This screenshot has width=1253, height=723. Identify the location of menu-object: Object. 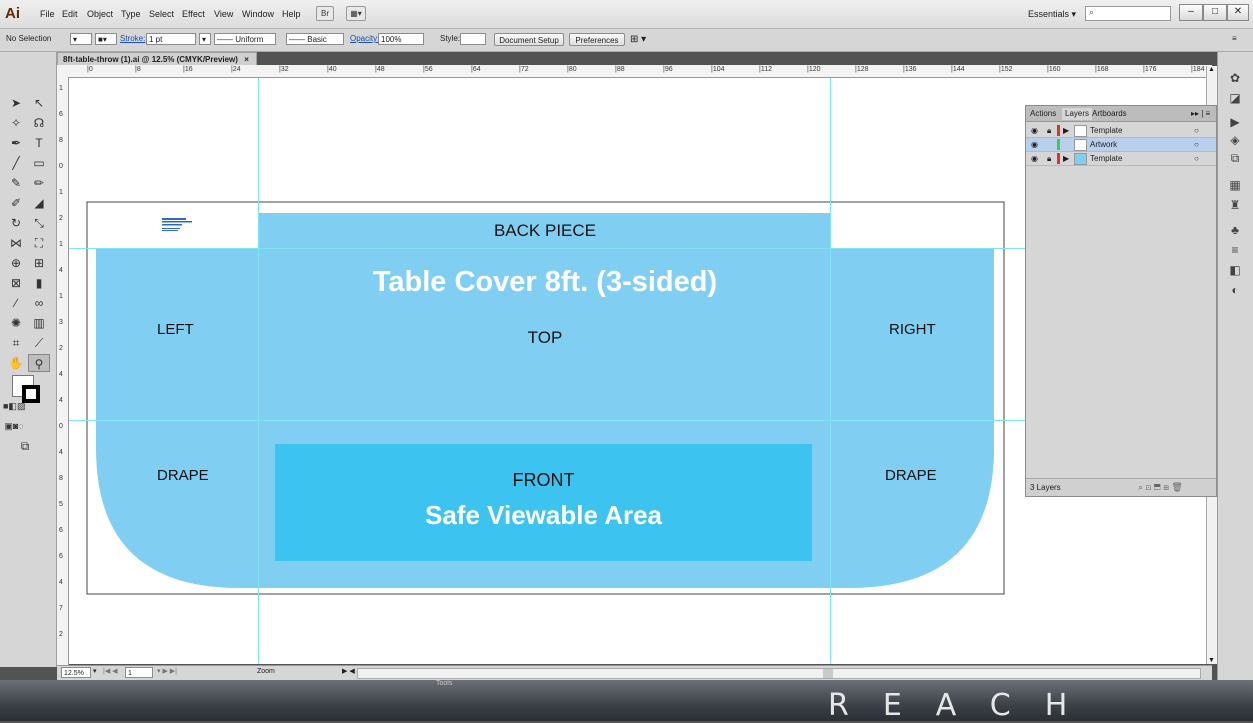
(100, 14).